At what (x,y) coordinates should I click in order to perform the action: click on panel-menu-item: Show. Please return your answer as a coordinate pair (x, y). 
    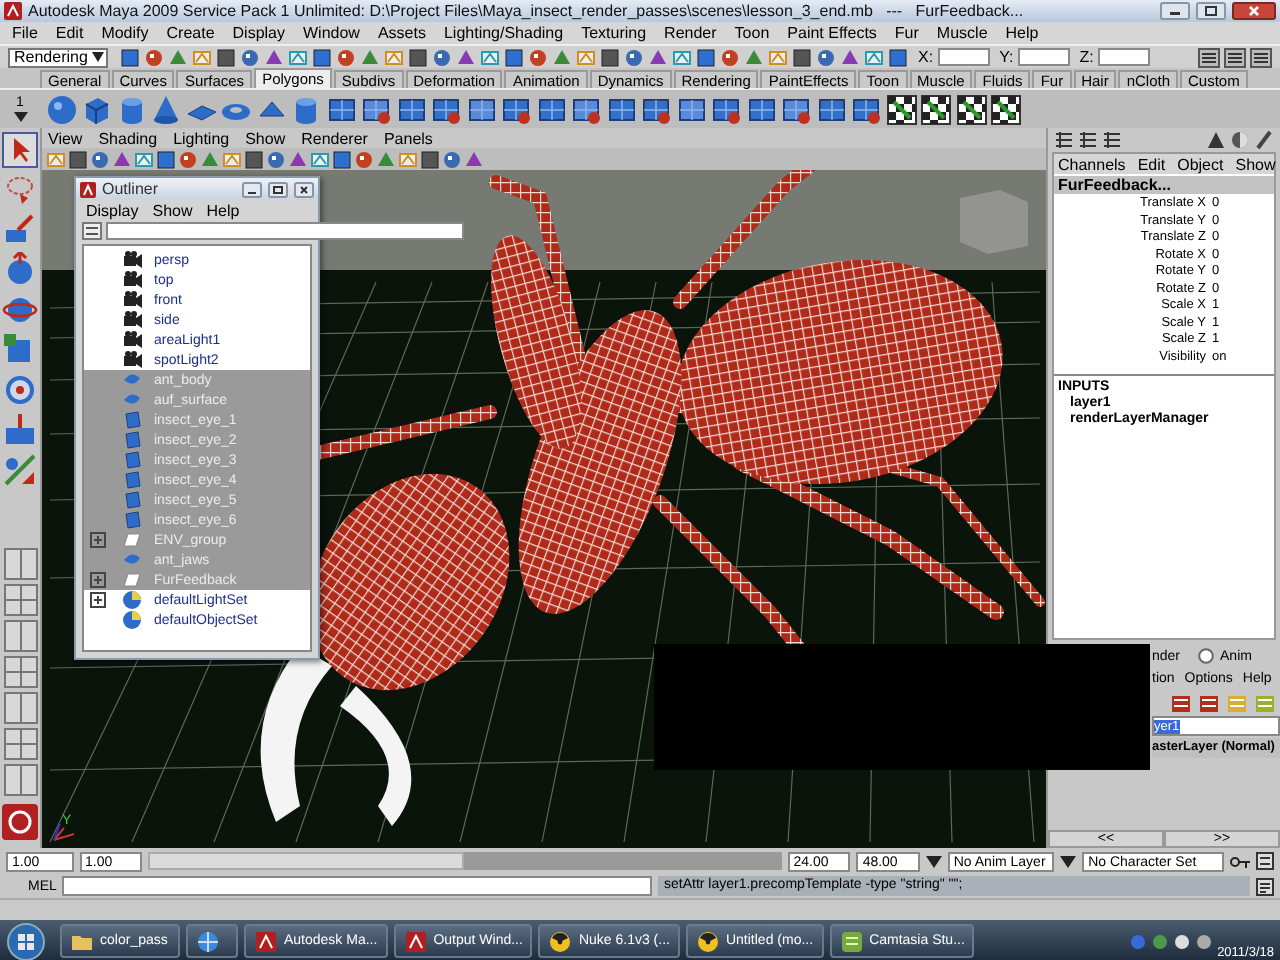
    Looking at the image, I should click on (265, 138).